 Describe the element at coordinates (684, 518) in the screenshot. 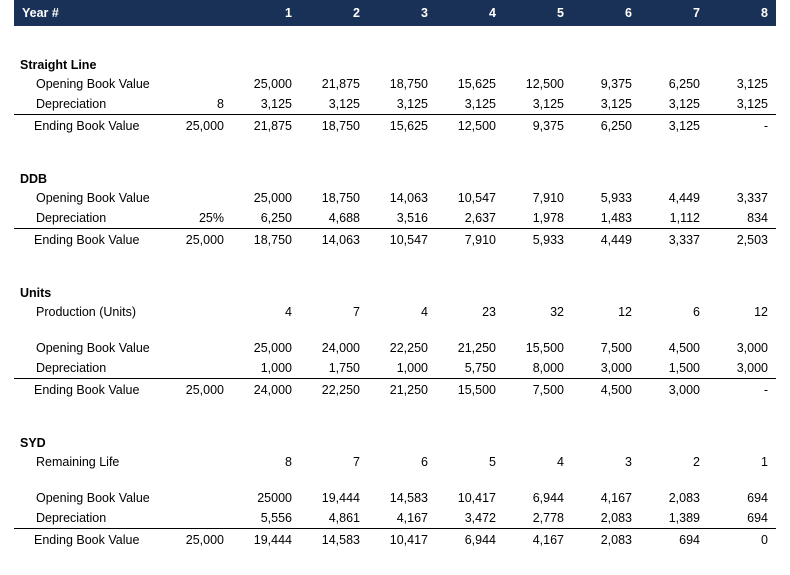

I see `row-value-year-7: 1,389` at that location.